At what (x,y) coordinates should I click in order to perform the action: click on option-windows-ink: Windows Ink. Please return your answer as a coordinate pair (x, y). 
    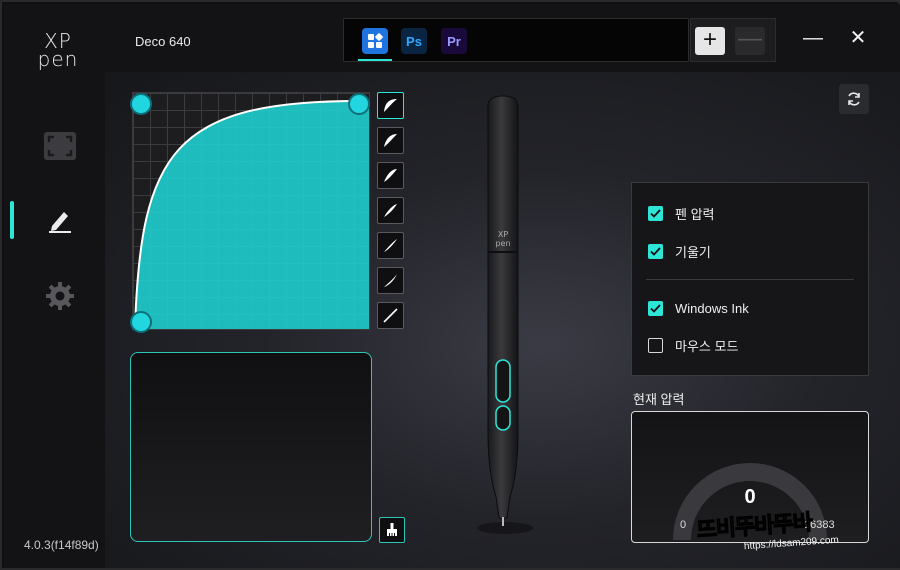
    Looking at the image, I should click on (698, 308).